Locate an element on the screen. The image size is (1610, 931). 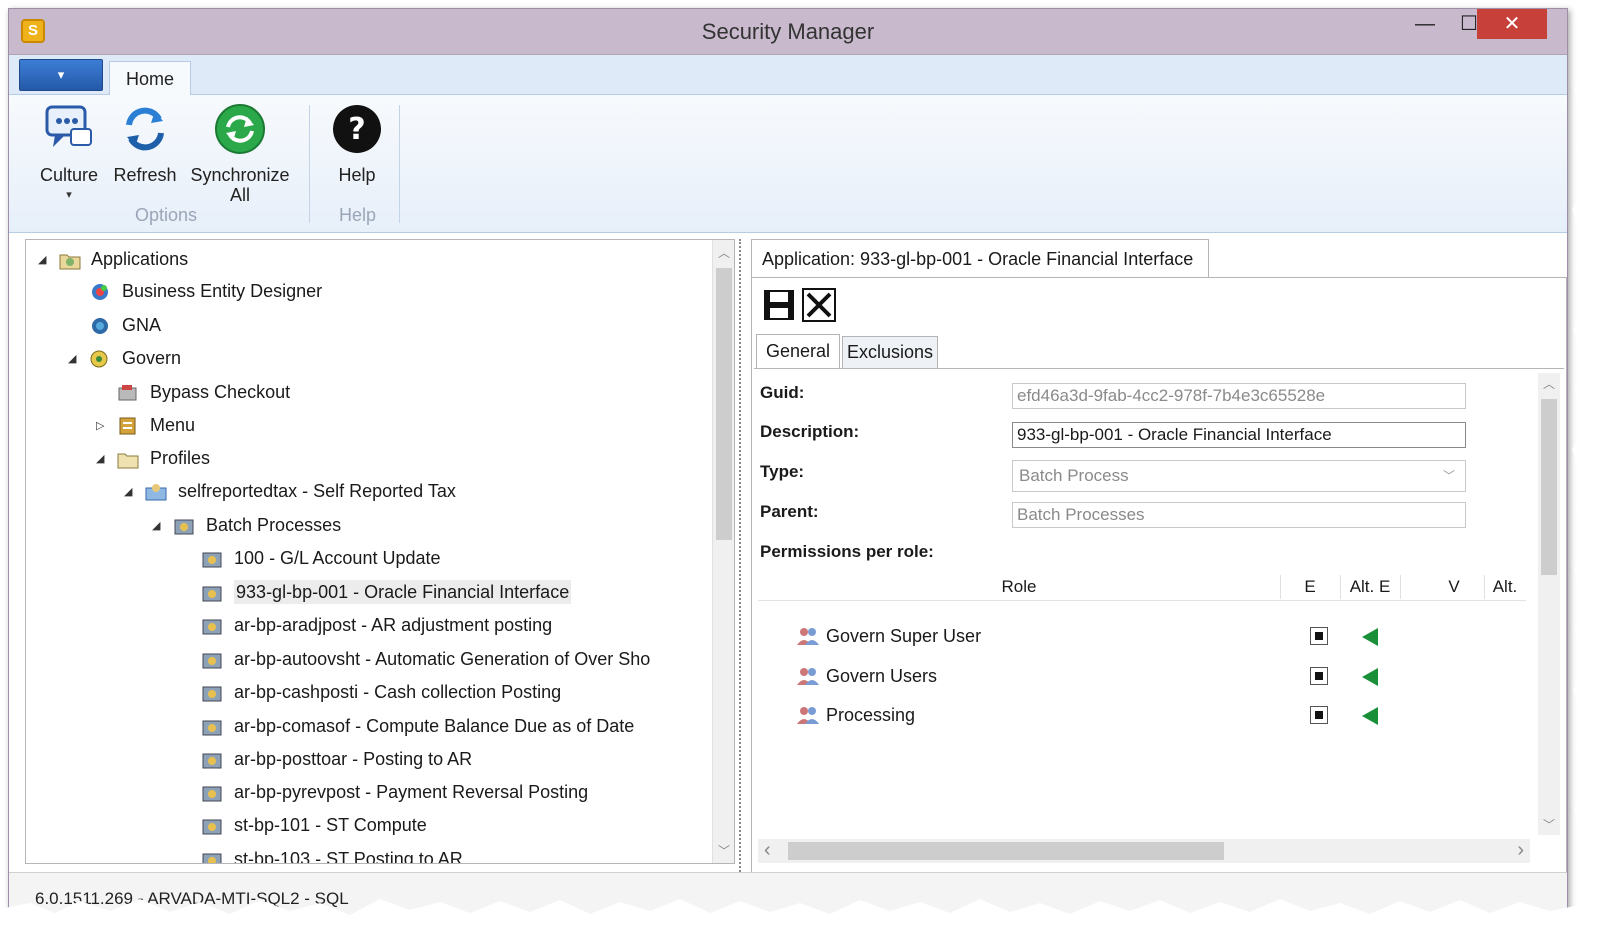
scroll-right-arrow-icon: › is located at coordinates (1520, 850).